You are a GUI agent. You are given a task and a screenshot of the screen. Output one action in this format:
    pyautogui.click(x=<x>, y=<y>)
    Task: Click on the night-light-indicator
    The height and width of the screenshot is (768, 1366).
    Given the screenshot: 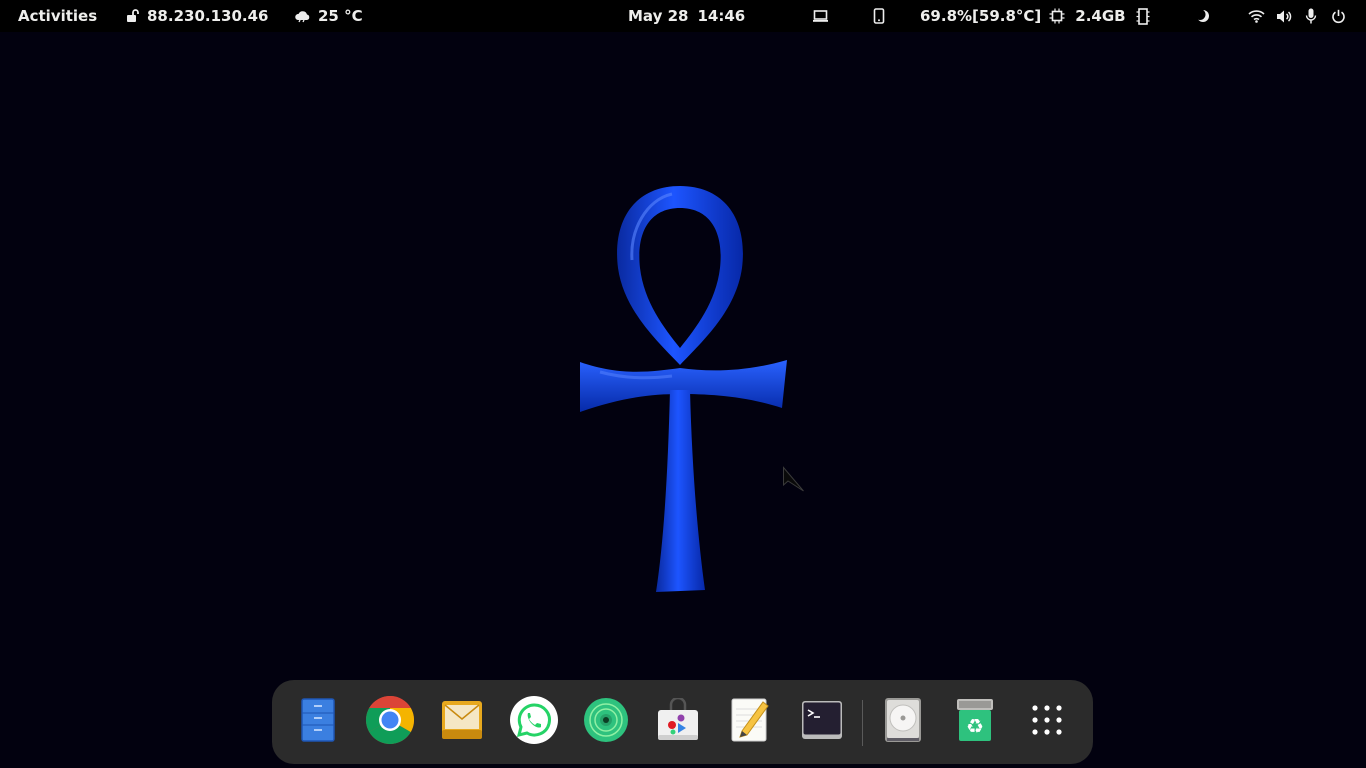 What is the action you would take?
    pyautogui.click(x=1203, y=16)
    